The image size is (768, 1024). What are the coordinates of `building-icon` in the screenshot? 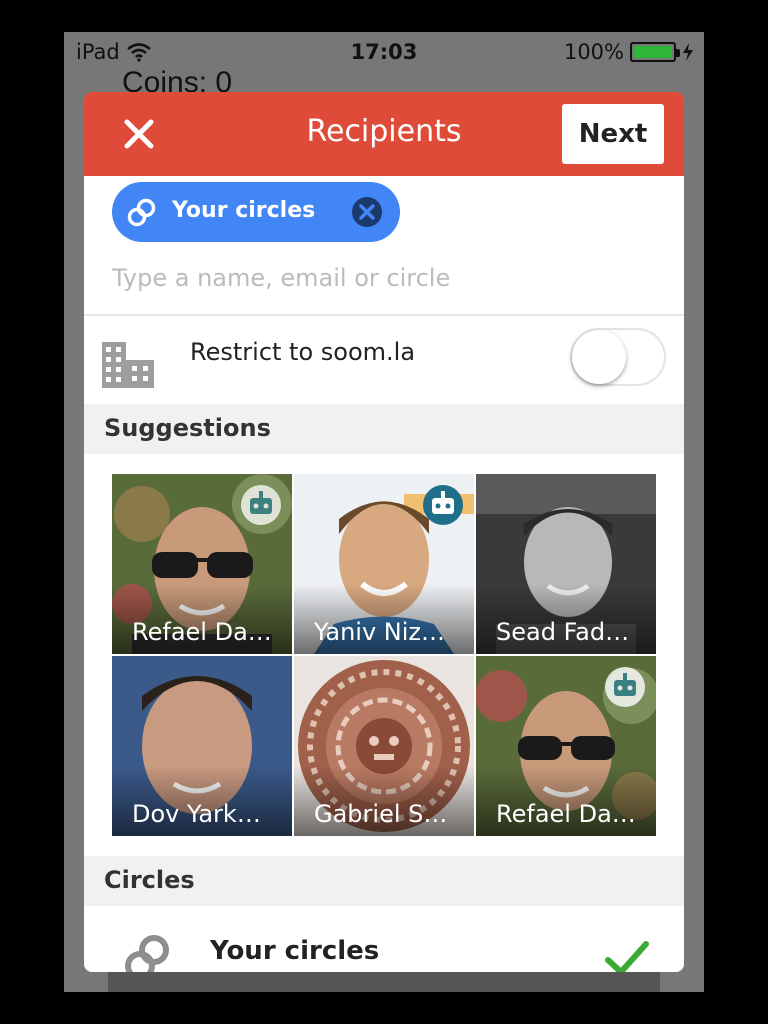 It's located at (128, 365).